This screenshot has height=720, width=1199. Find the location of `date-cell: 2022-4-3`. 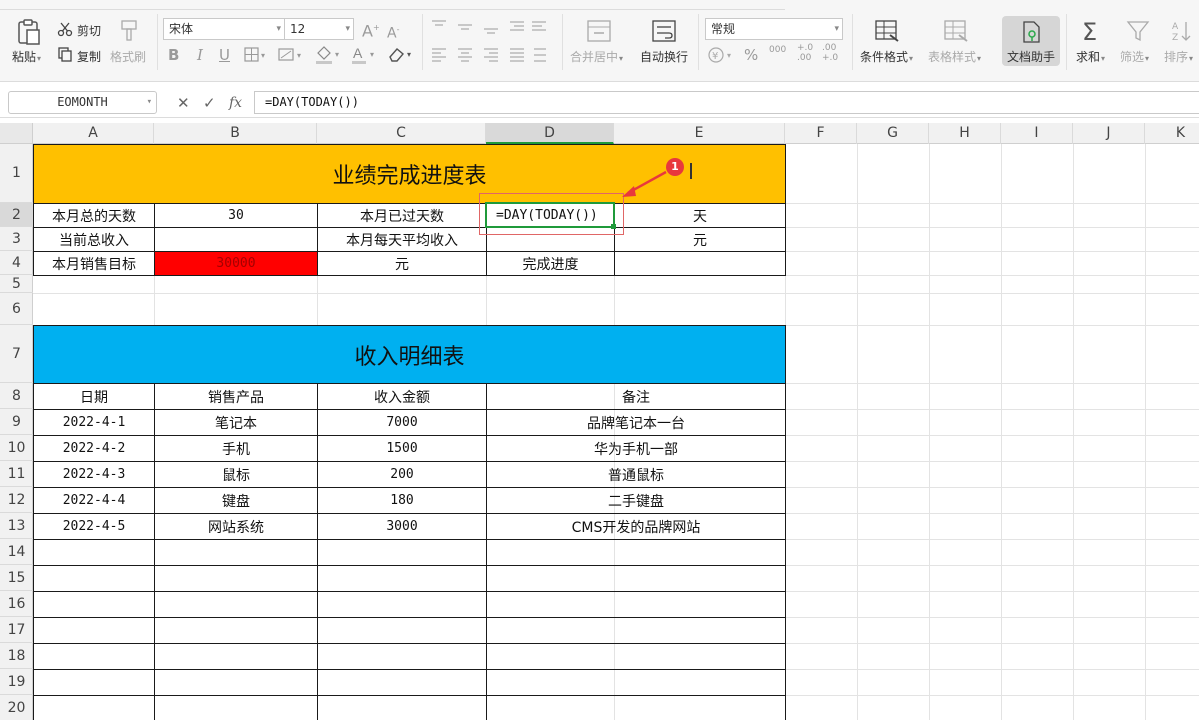

date-cell: 2022-4-3 is located at coordinates (94, 474).